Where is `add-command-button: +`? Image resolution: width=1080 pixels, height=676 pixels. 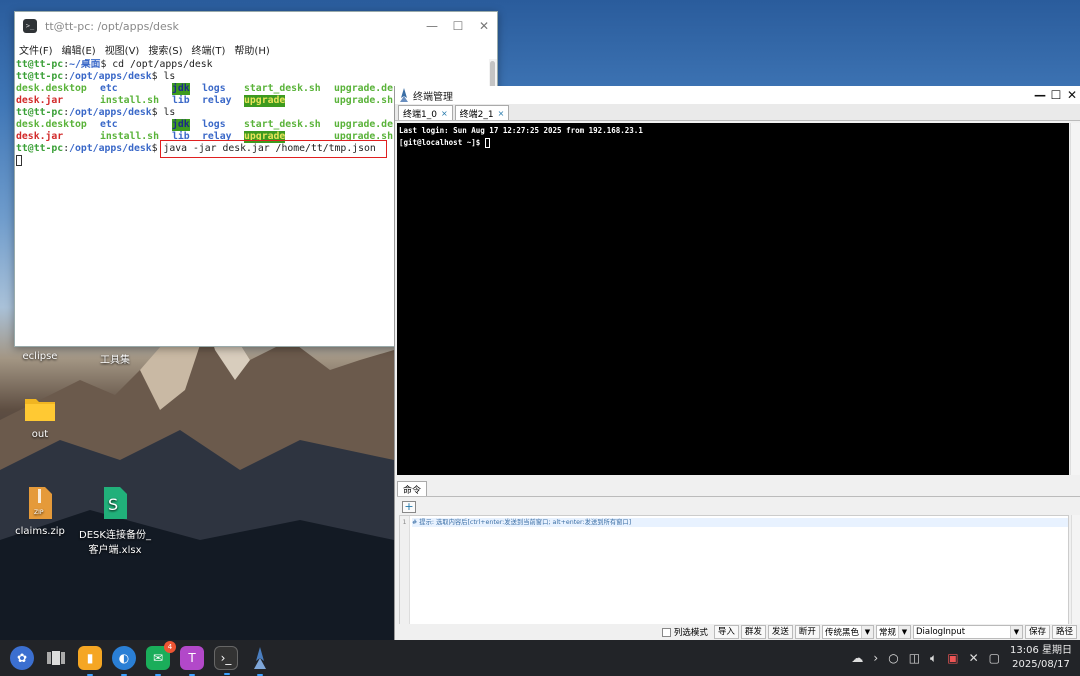
add-command-button: + is located at coordinates (409, 507).